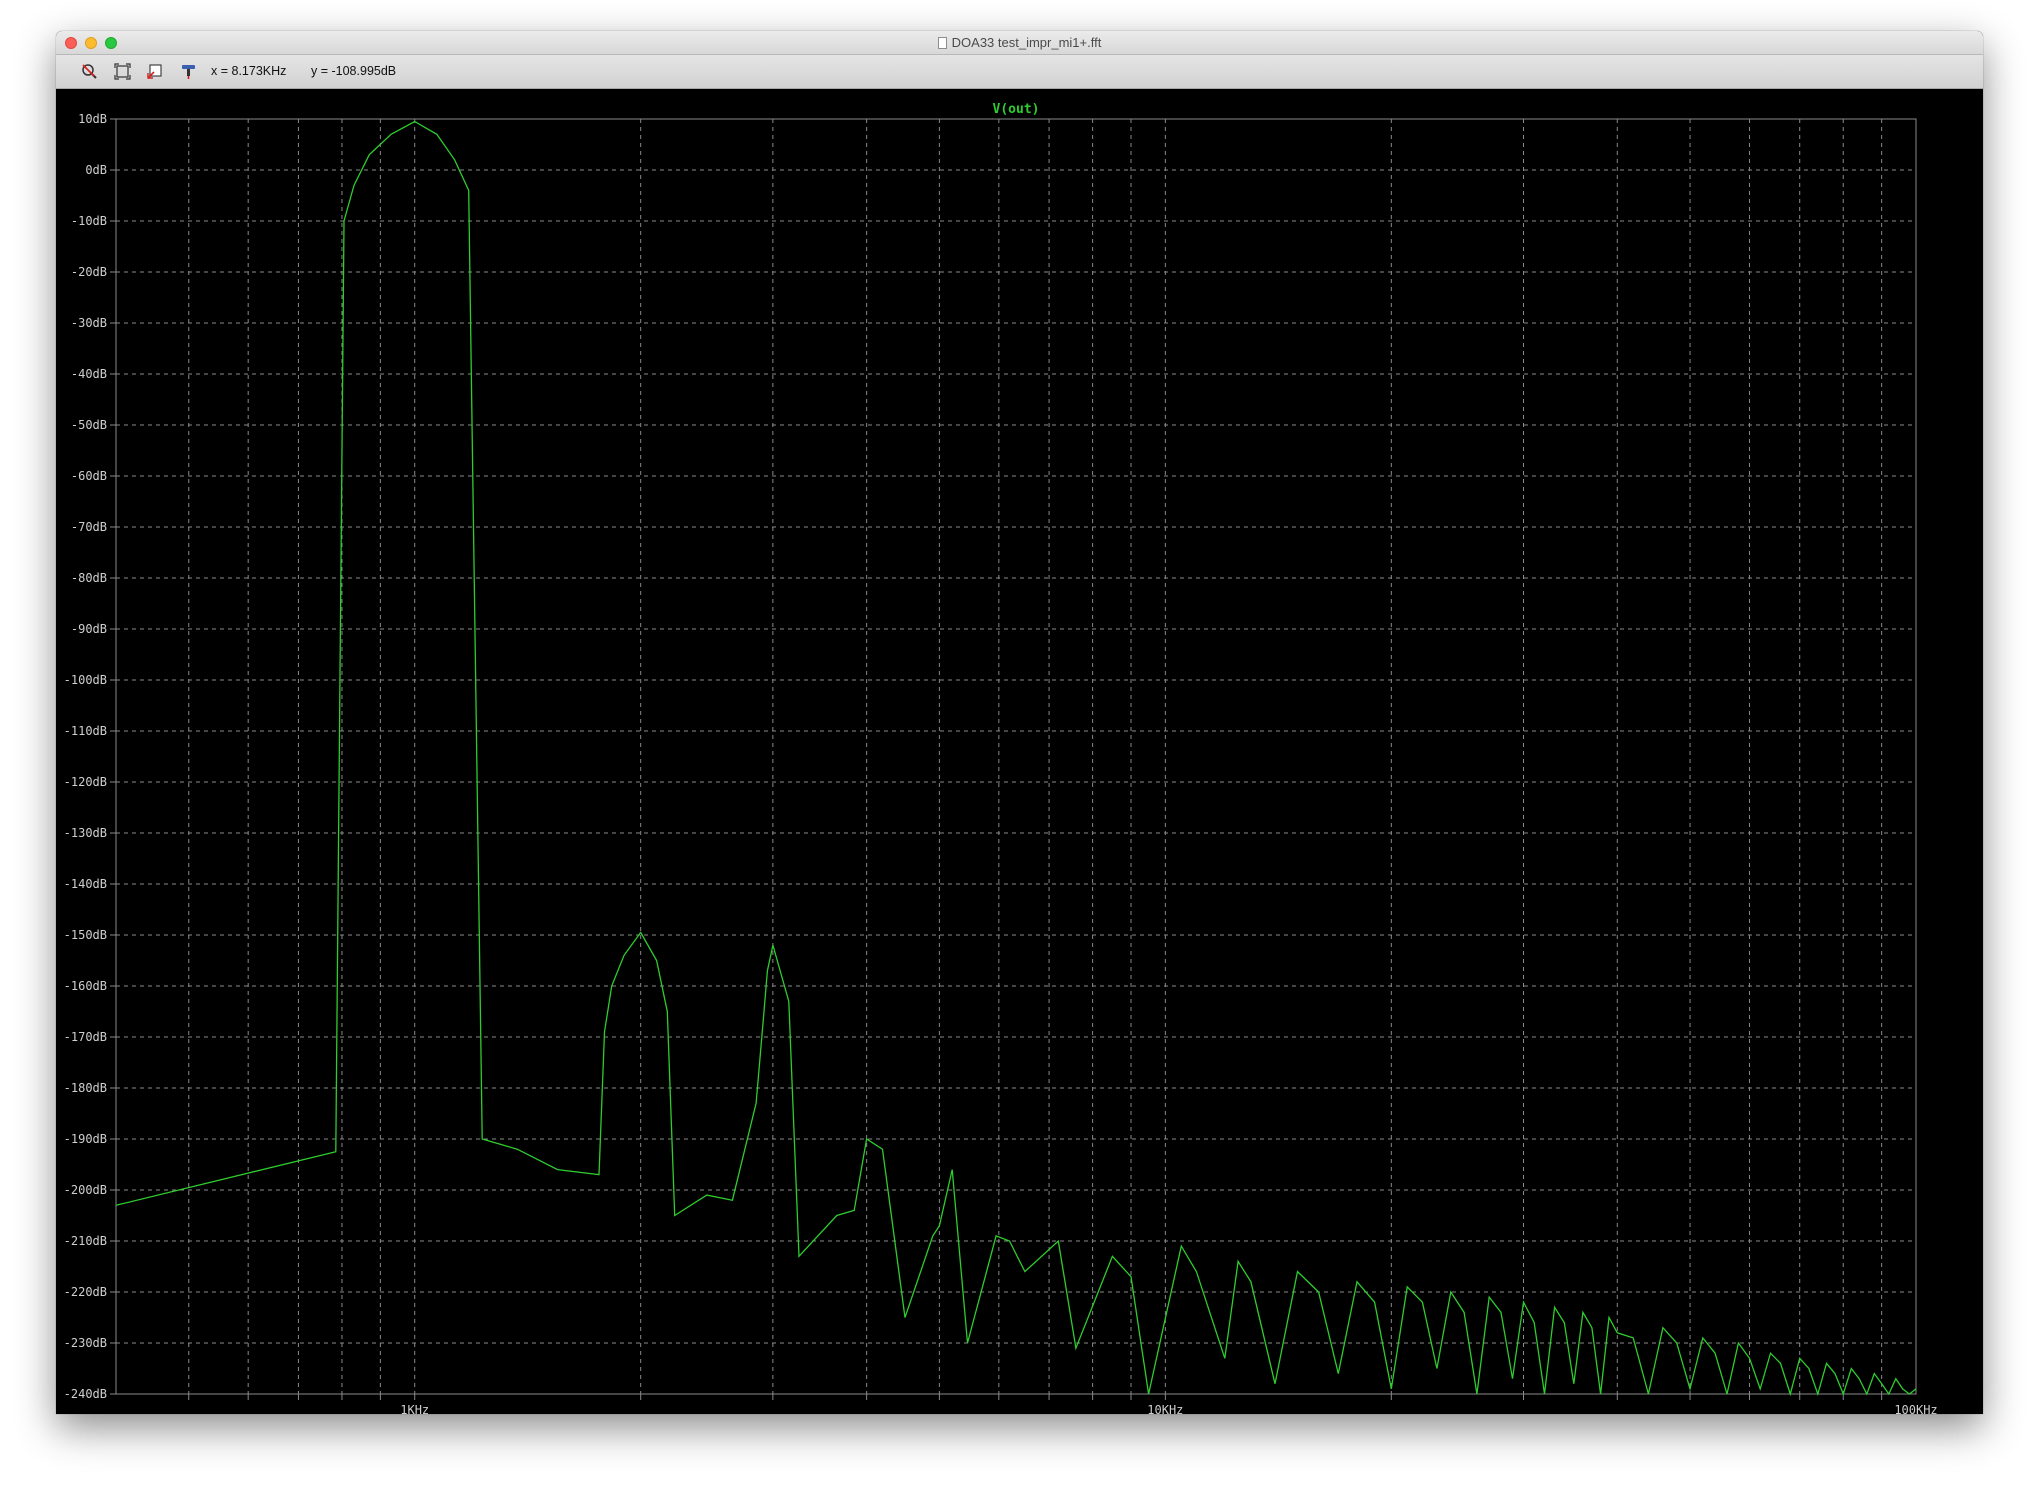 The width and height of the screenshot is (2039, 1495). Describe the element at coordinates (354, 71) in the screenshot. I see `y-coordinate-readout: y = -108.995dB` at that location.